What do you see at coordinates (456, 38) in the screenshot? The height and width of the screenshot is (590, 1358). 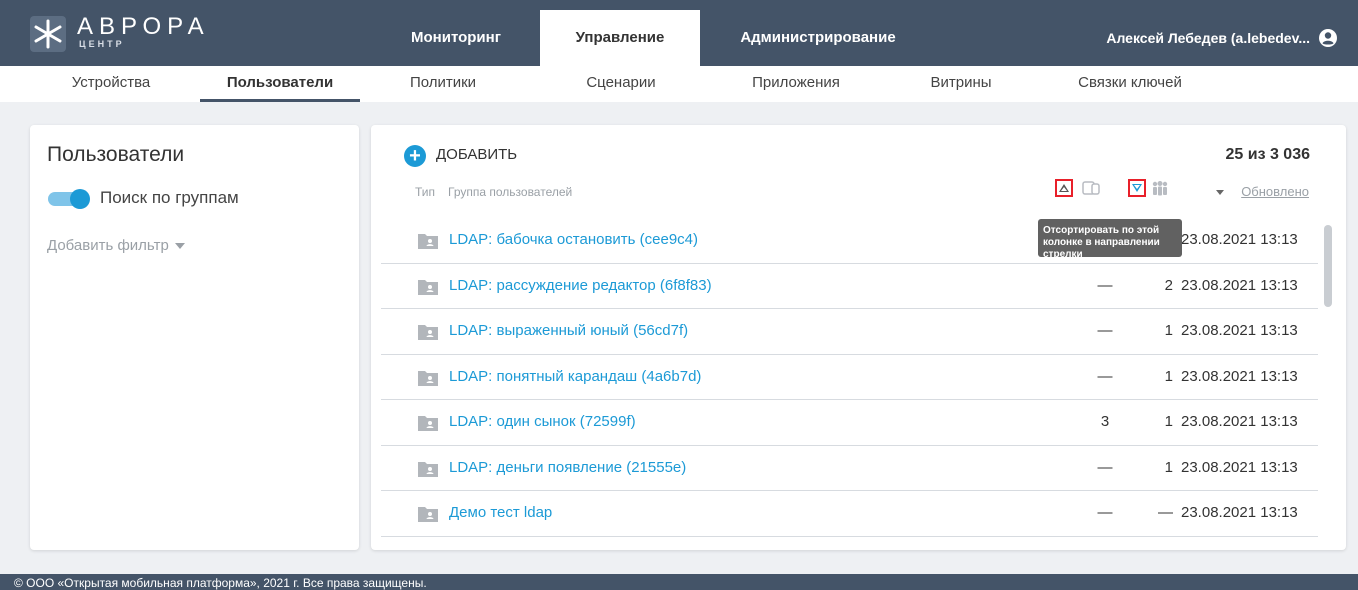 I see `tab-monitoring: Мониторинг` at bounding box center [456, 38].